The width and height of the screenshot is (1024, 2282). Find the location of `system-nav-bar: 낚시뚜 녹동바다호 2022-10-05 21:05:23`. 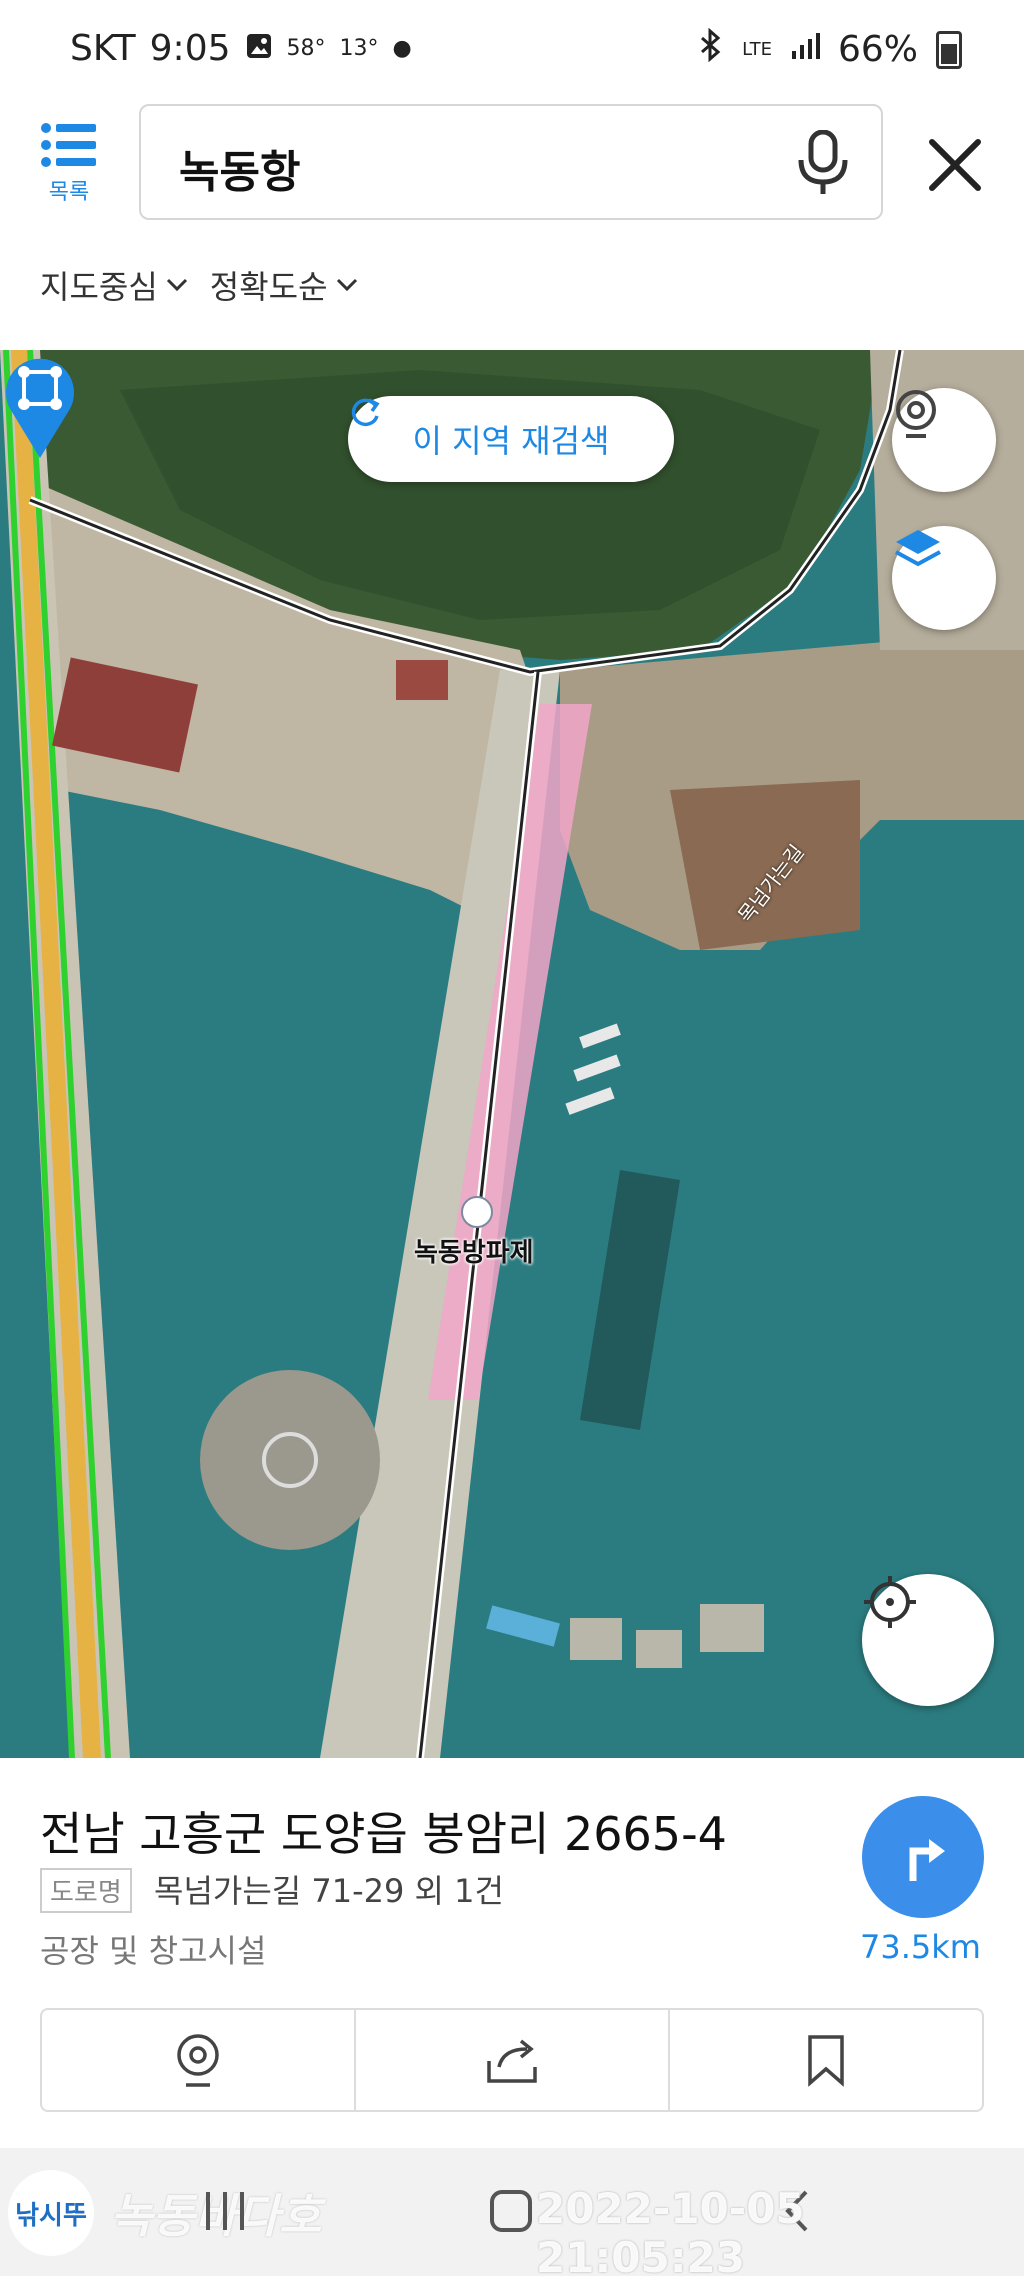

system-nav-bar: 낚시뚜 녹동바다호 2022-10-05 21:05:23 is located at coordinates (512, 2215).